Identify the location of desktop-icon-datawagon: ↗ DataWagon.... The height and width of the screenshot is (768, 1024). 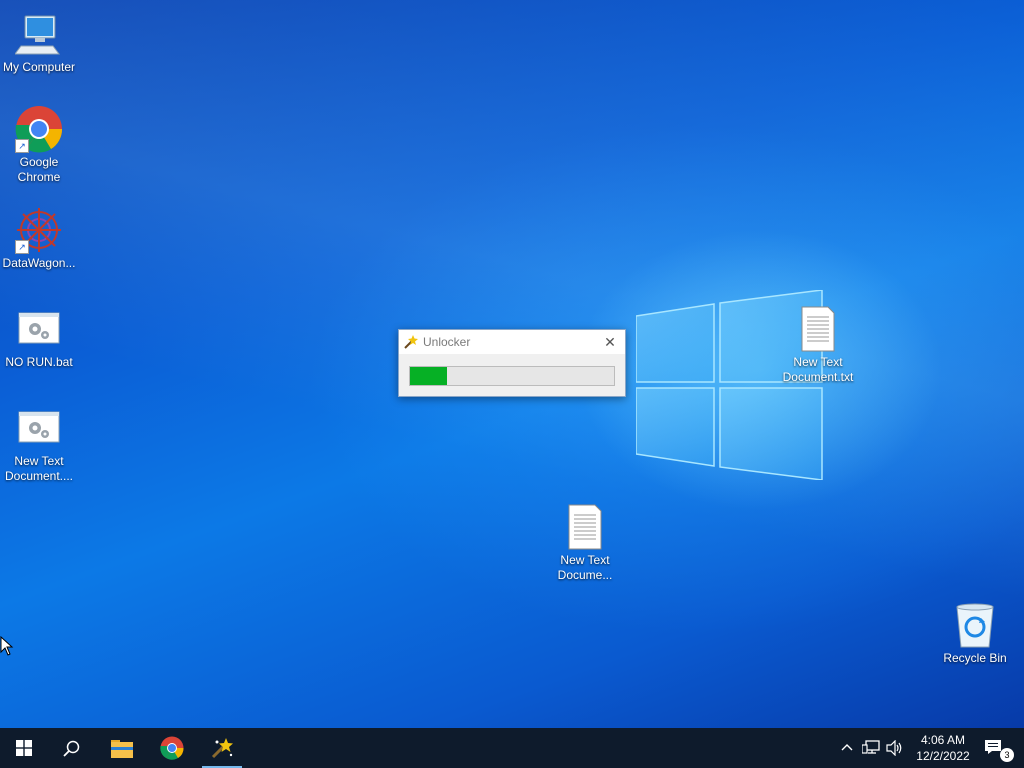
(39, 238).